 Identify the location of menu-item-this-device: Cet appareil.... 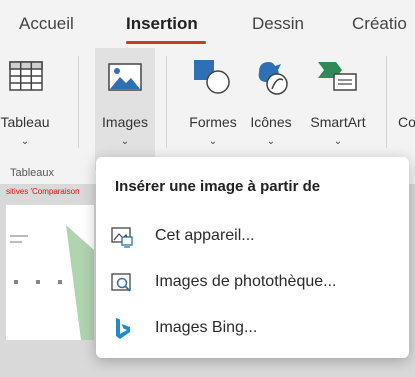
(252, 237).